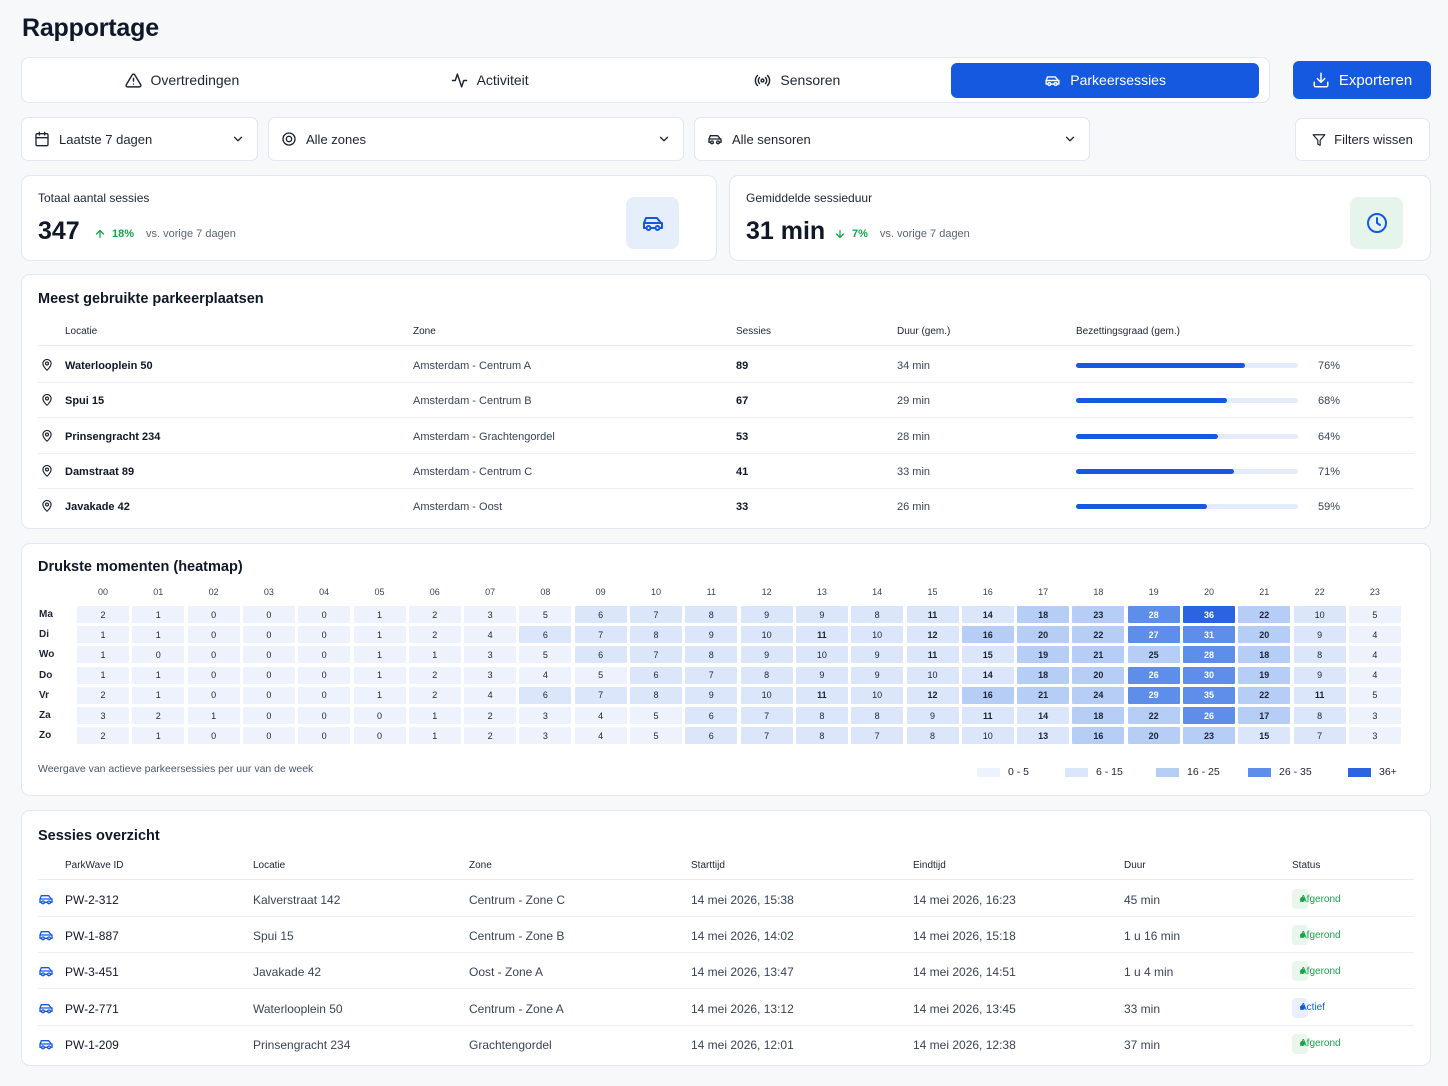 This screenshot has height=1086, width=1448. I want to click on hour-label: 15, so click(932, 592).